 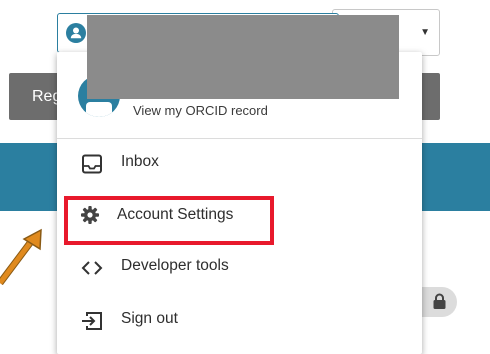 What do you see at coordinates (24, 255) in the screenshot?
I see `pointer-arrow-icon` at bounding box center [24, 255].